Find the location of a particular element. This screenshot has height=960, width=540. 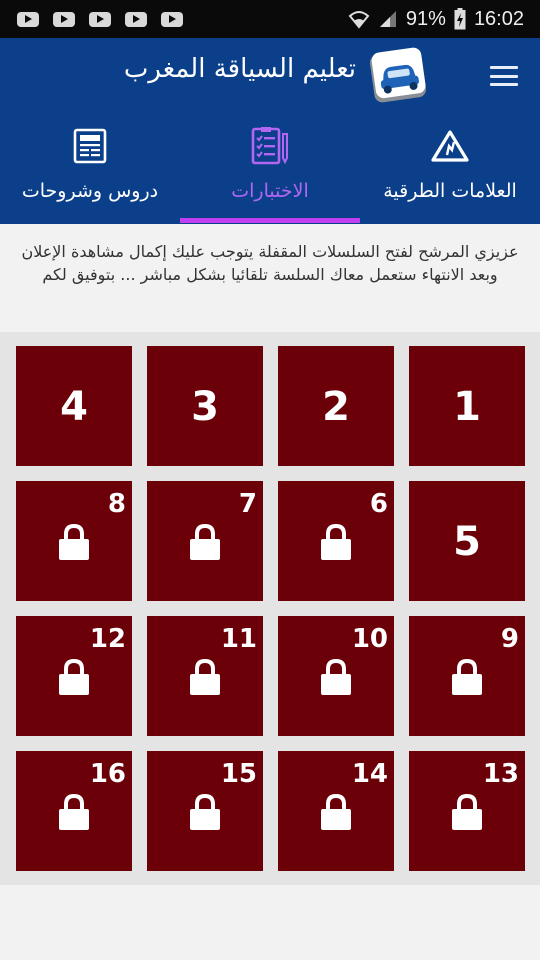

checklist-icon is located at coordinates (269, 146).